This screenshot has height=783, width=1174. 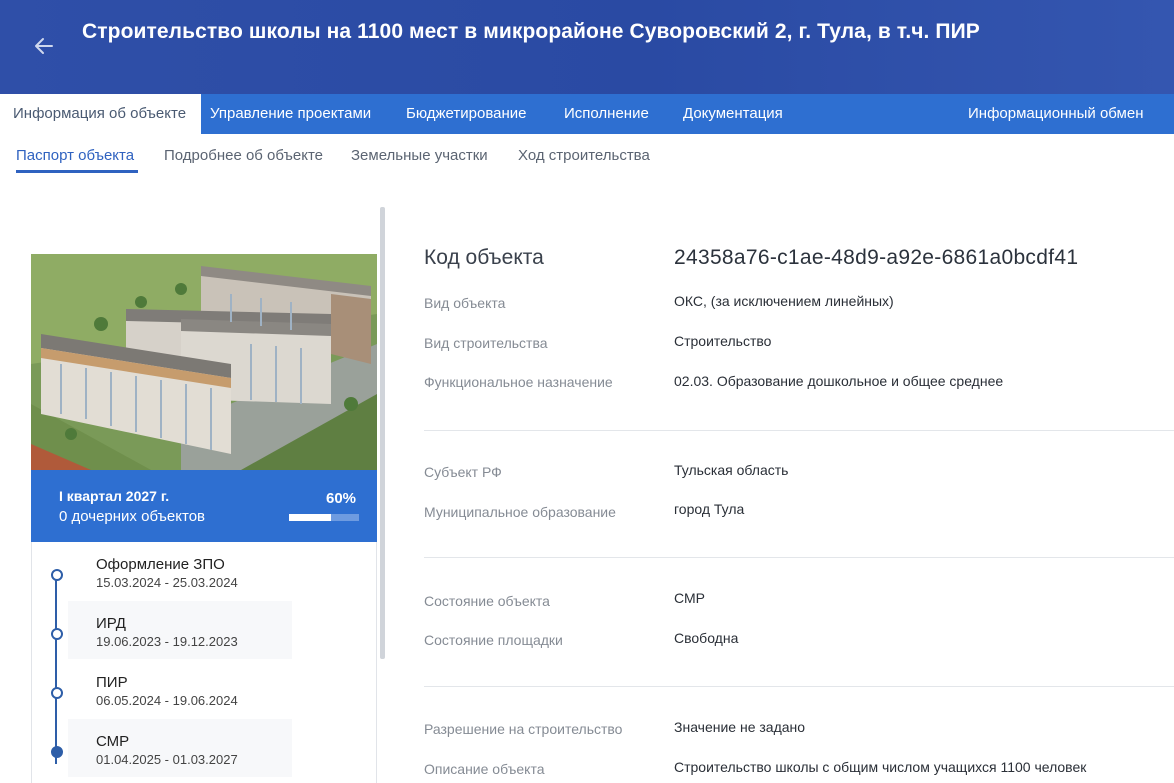 I want to click on stage-item: Оформление ЗПО 15.03.2024 - 25.03.2024, so click(x=171, y=571).